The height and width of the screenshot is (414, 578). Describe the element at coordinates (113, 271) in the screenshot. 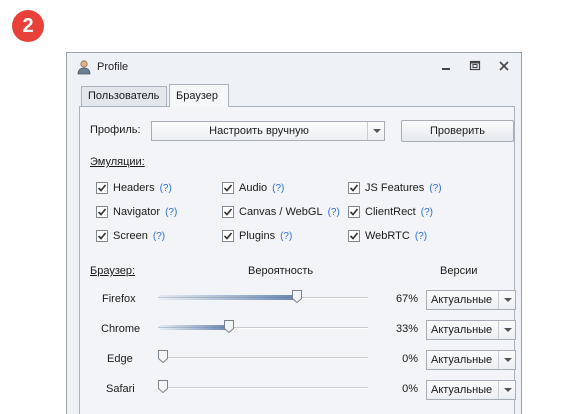

I see `browser-heading: Браузер:` at that location.